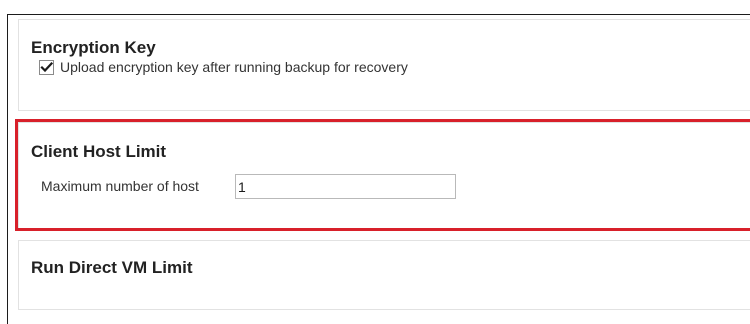  I want to click on run-direct-vm-limit-title: Run Direct VM Limit, so click(112, 267).